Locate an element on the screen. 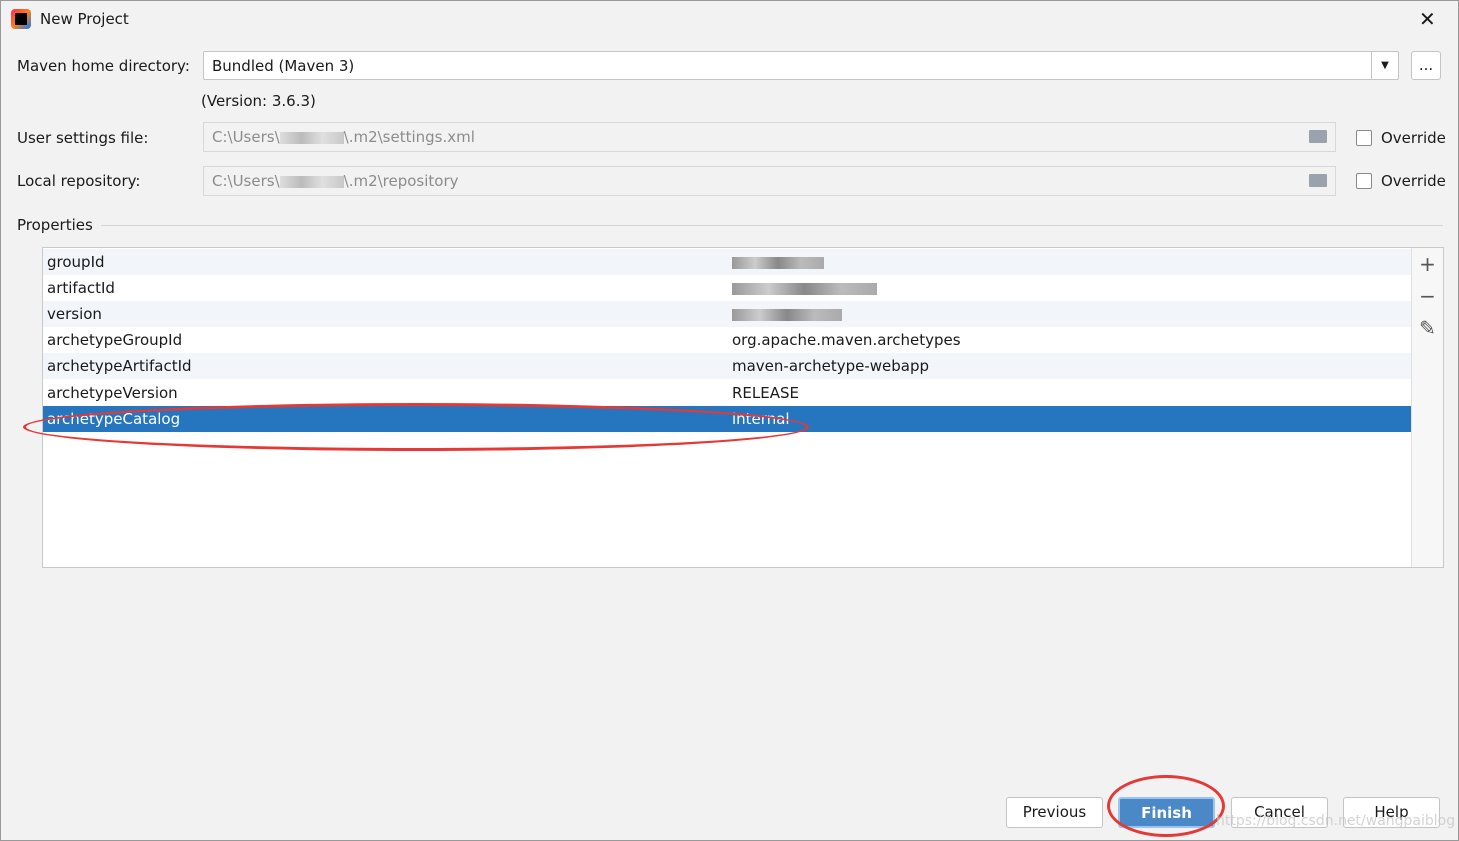 The height and width of the screenshot is (841, 1459). user-settings-field: C:\Users\ \.m2\settings.xml is located at coordinates (769, 137).